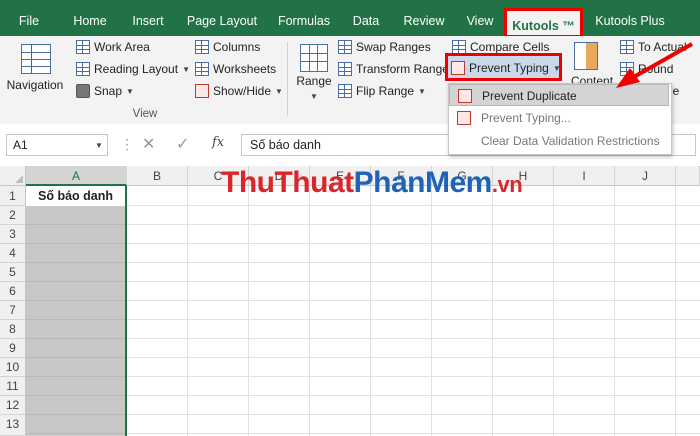  I want to click on tab-kutools-plus: Kutools Plus, so click(630, 18).